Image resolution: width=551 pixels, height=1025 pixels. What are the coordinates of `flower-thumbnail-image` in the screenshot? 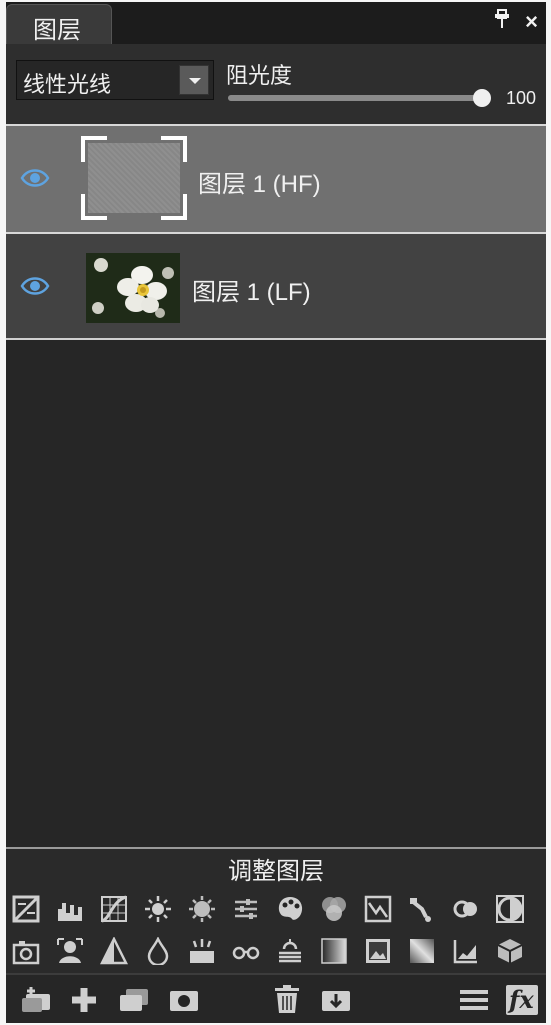 It's located at (133, 288).